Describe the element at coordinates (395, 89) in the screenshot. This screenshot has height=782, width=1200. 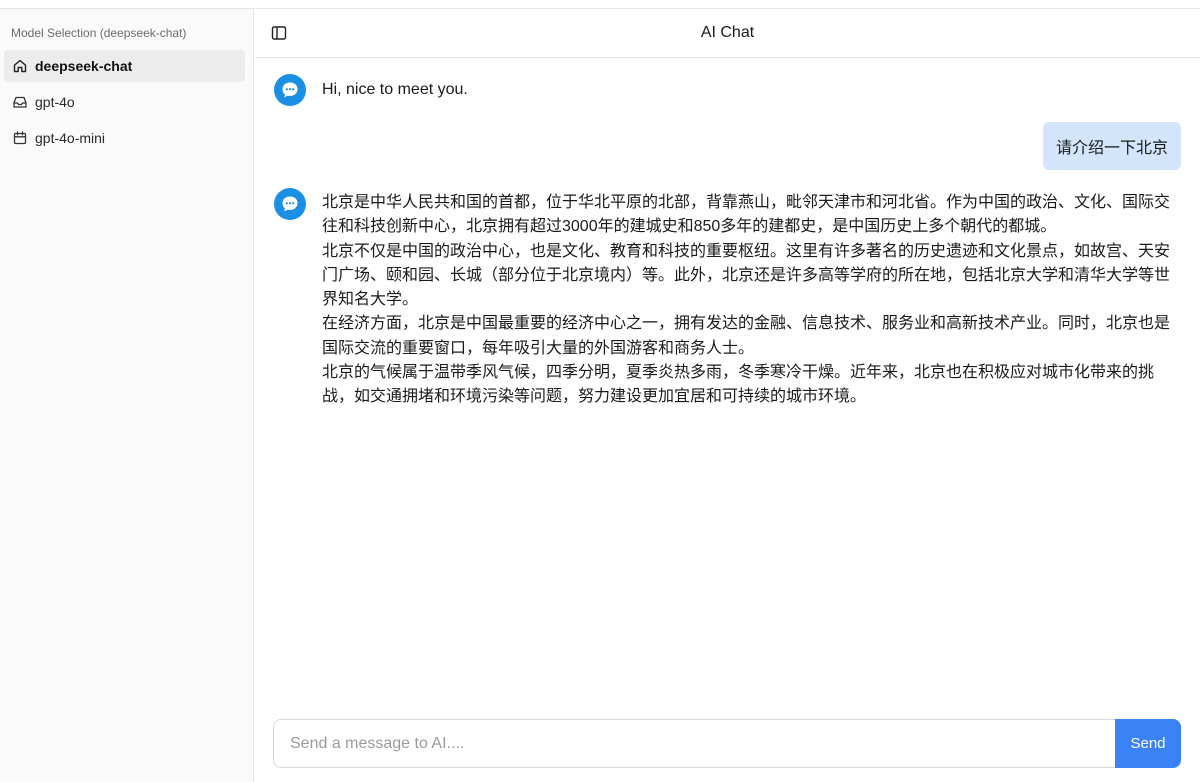
I see `ai-message: Hi, nice to meet you.` at that location.